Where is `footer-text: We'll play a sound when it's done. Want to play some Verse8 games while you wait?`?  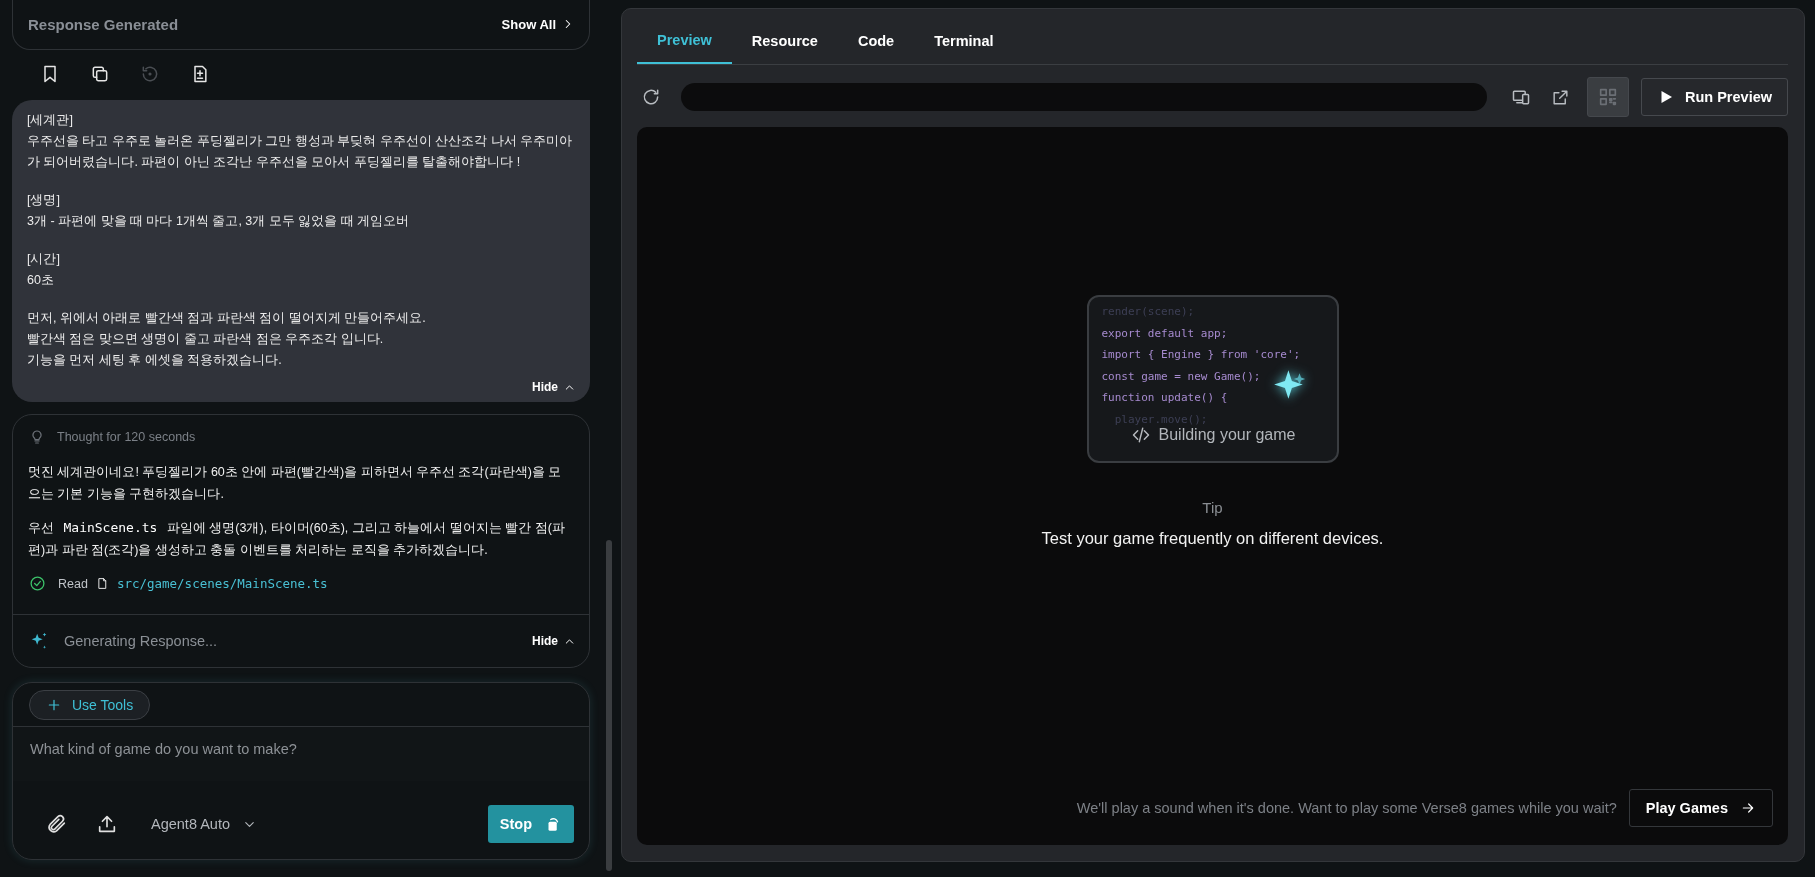 footer-text: We'll play a sound when it's done. Want to play some Verse8 games while you wait? is located at coordinates (1346, 808).